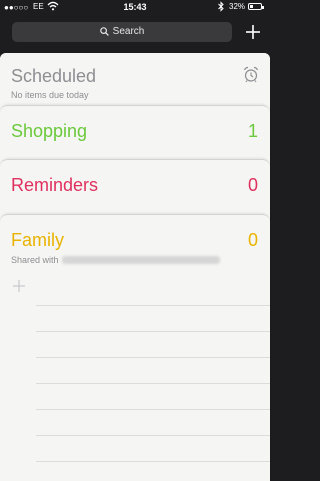 The height and width of the screenshot is (481, 320). What do you see at coordinates (252, 185) in the screenshot?
I see `reminders-count: 0` at bounding box center [252, 185].